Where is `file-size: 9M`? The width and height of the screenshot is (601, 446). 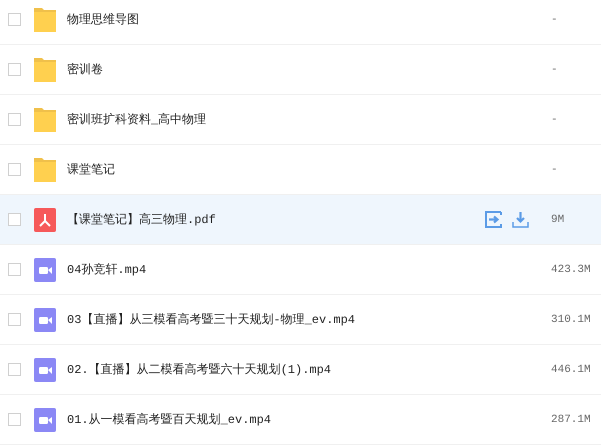 file-size: 9M is located at coordinates (558, 220).